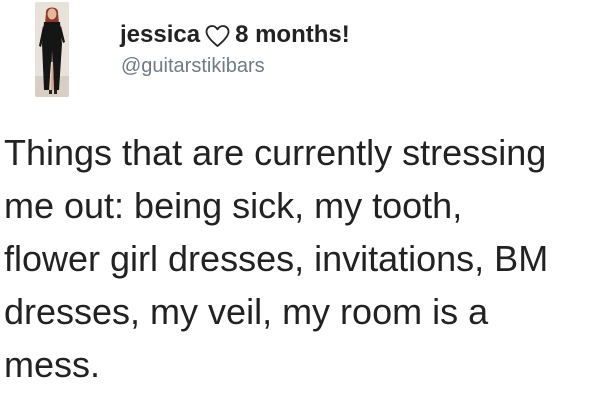 The width and height of the screenshot is (594, 407). What do you see at coordinates (292, 34) in the screenshot?
I see `name-suffix: 8 months!` at bounding box center [292, 34].